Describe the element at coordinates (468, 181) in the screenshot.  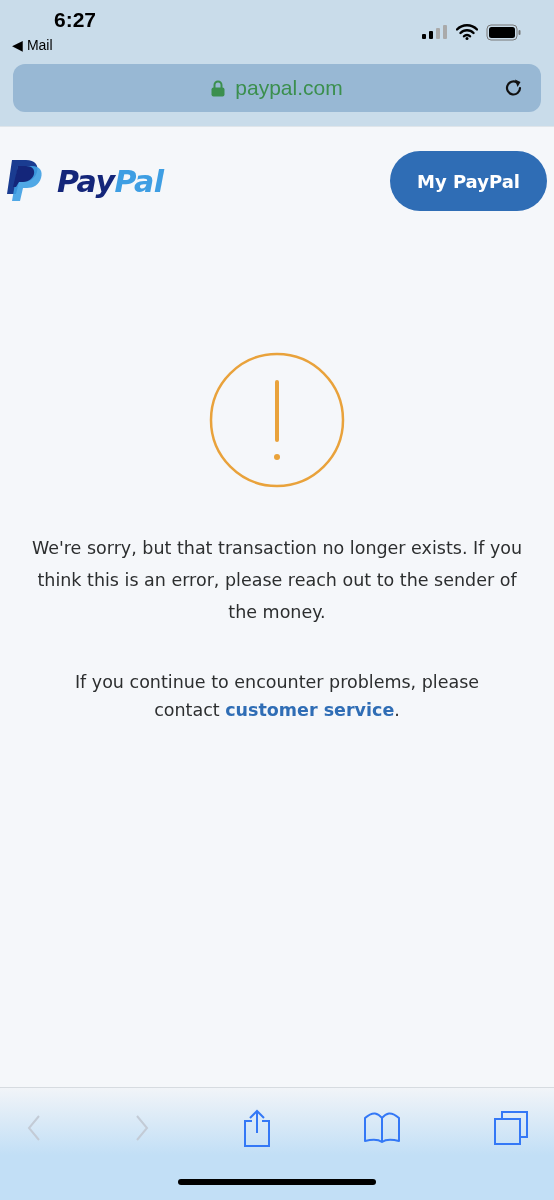
I see `my-account-button: My PayPal` at that location.